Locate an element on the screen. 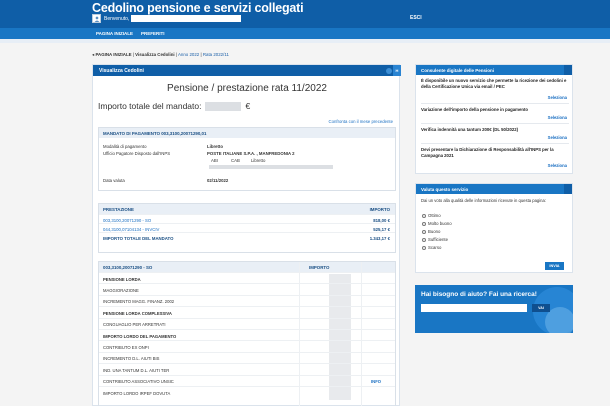  benefits-header: PRESTAZIONE IMPORTO is located at coordinates (247, 209).